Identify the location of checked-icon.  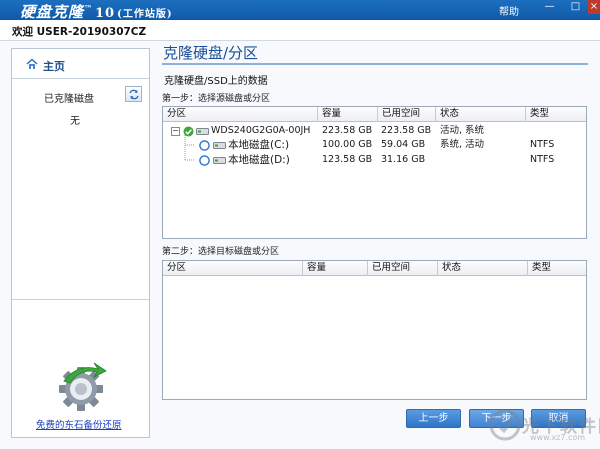
(188, 131).